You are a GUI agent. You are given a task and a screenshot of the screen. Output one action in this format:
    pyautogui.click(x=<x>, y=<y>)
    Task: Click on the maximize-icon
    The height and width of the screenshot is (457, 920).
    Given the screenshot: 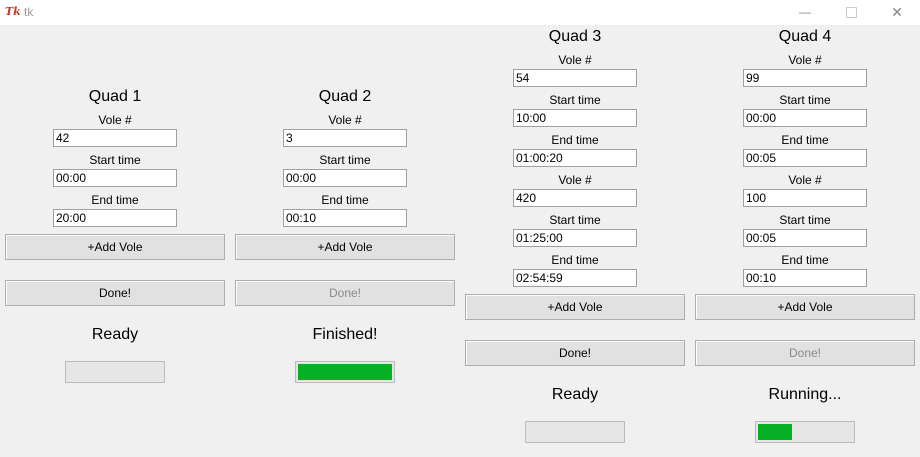 What is the action you would take?
    pyautogui.click(x=851, y=13)
    